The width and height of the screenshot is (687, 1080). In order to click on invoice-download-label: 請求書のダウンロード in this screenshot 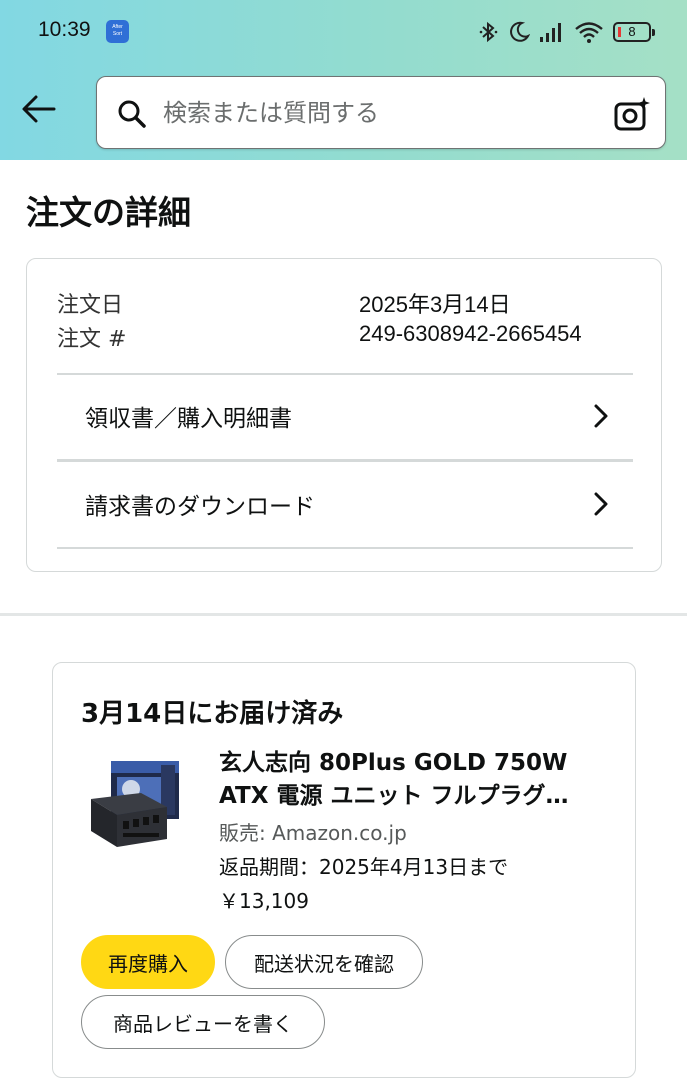, I will do `click(200, 507)`.